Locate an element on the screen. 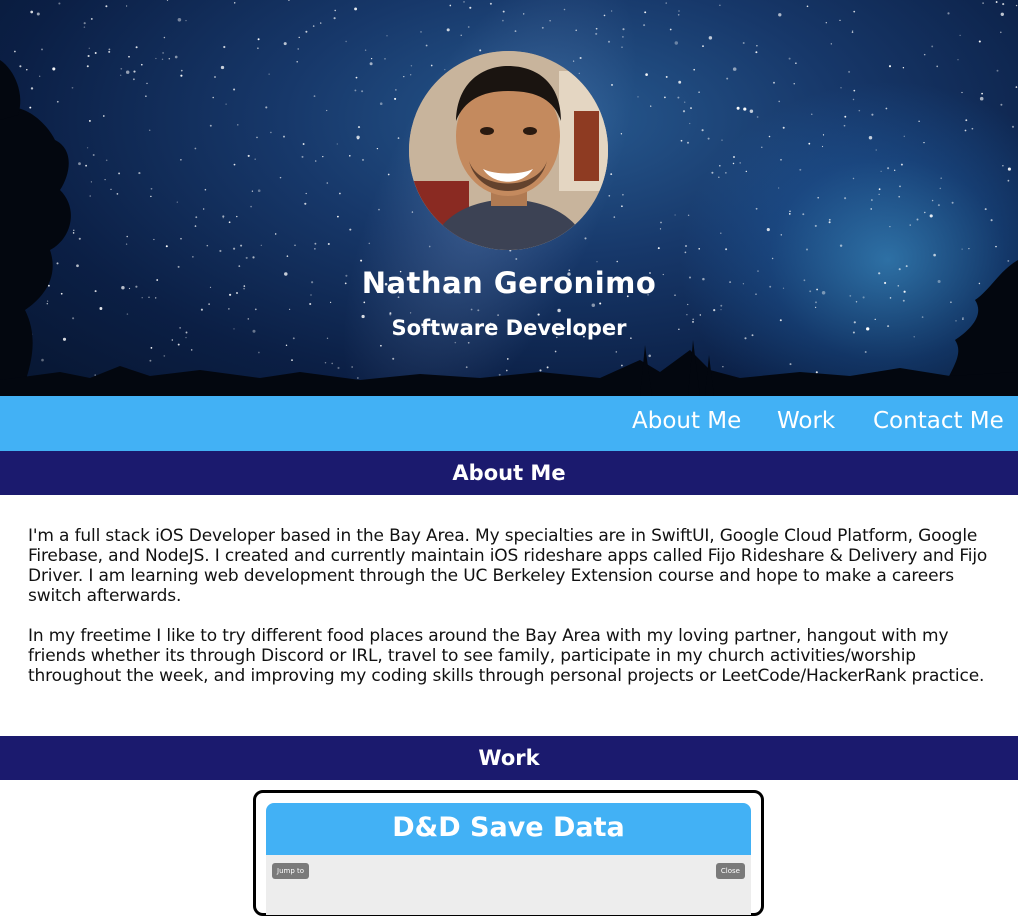 Image resolution: width=1018 pixels, height=916 pixels. hero-name: Nathan Geronimo is located at coordinates (509, 283).